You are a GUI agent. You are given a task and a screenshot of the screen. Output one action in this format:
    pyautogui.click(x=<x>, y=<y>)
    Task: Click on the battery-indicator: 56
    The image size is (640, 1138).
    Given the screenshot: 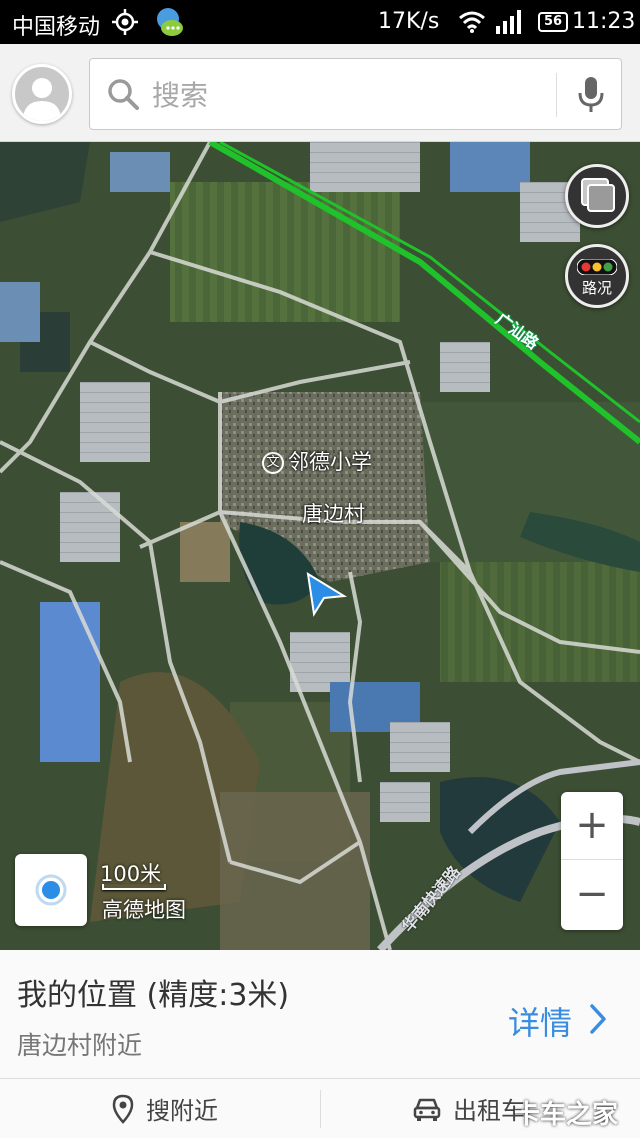 What is the action you would take?
    pyautogui.click(x=553, y=22)
    